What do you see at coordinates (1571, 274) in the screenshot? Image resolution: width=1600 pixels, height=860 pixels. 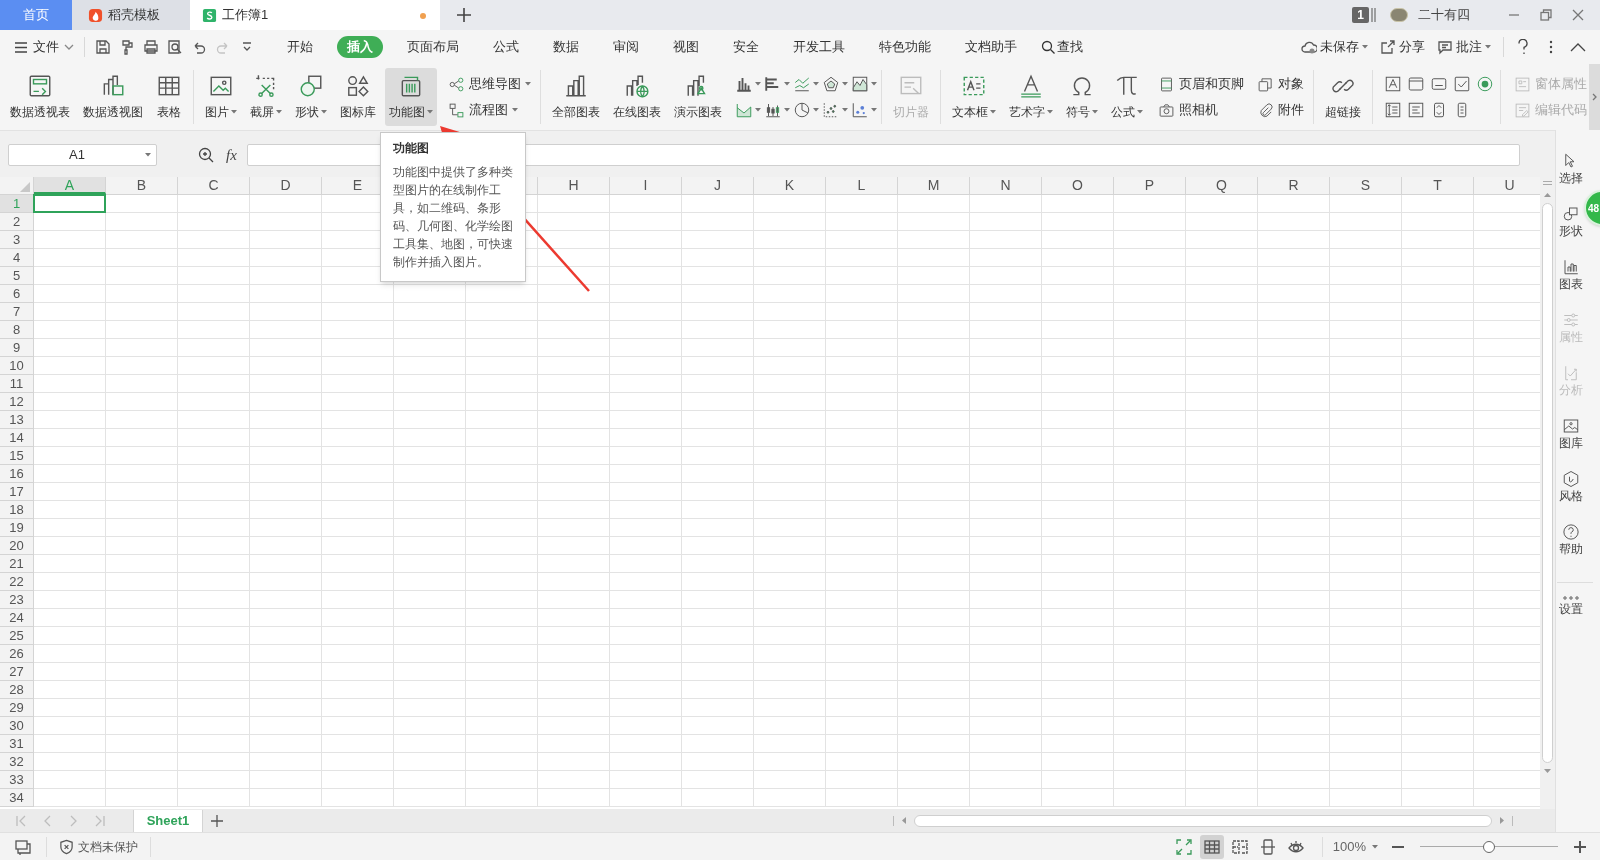 I see `side-panel-button: 图表` at bounding box center [1571, 274].